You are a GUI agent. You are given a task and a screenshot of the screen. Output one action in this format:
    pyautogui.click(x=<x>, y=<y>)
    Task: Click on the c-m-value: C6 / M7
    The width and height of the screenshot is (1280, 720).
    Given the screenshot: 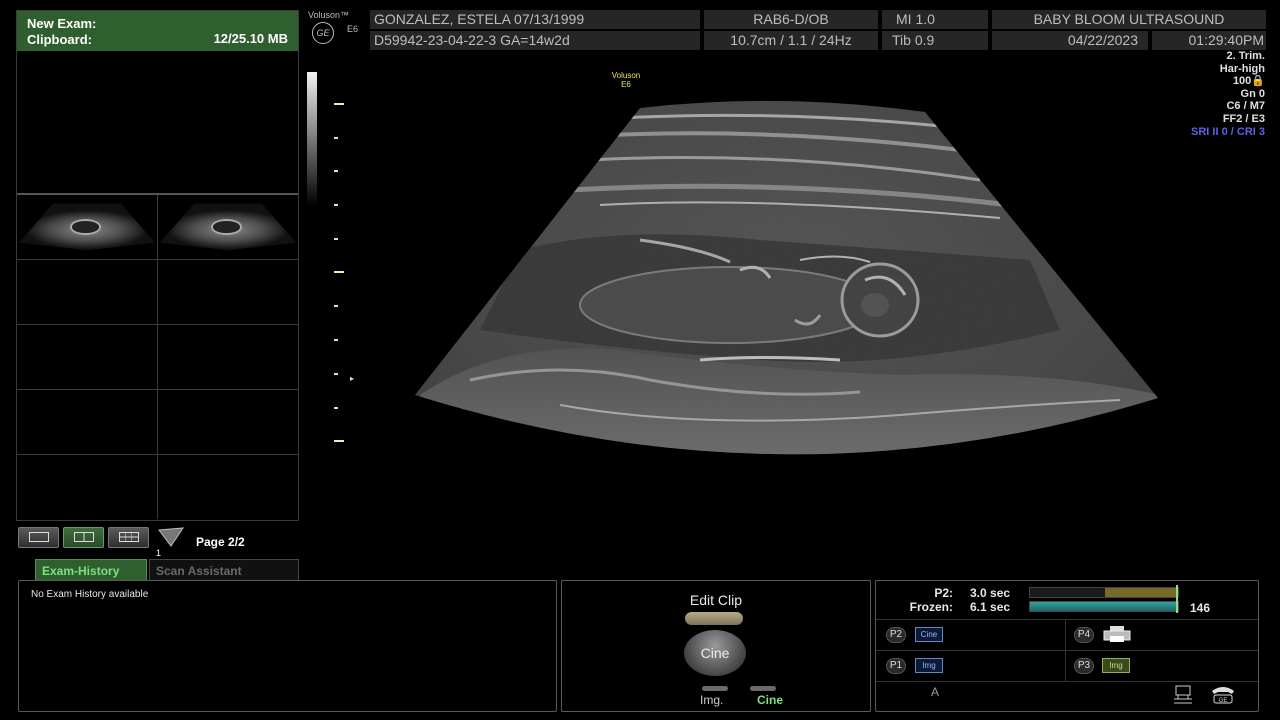 What is the action you would take?
    pyautogui.click(x=1245, y=106)
    